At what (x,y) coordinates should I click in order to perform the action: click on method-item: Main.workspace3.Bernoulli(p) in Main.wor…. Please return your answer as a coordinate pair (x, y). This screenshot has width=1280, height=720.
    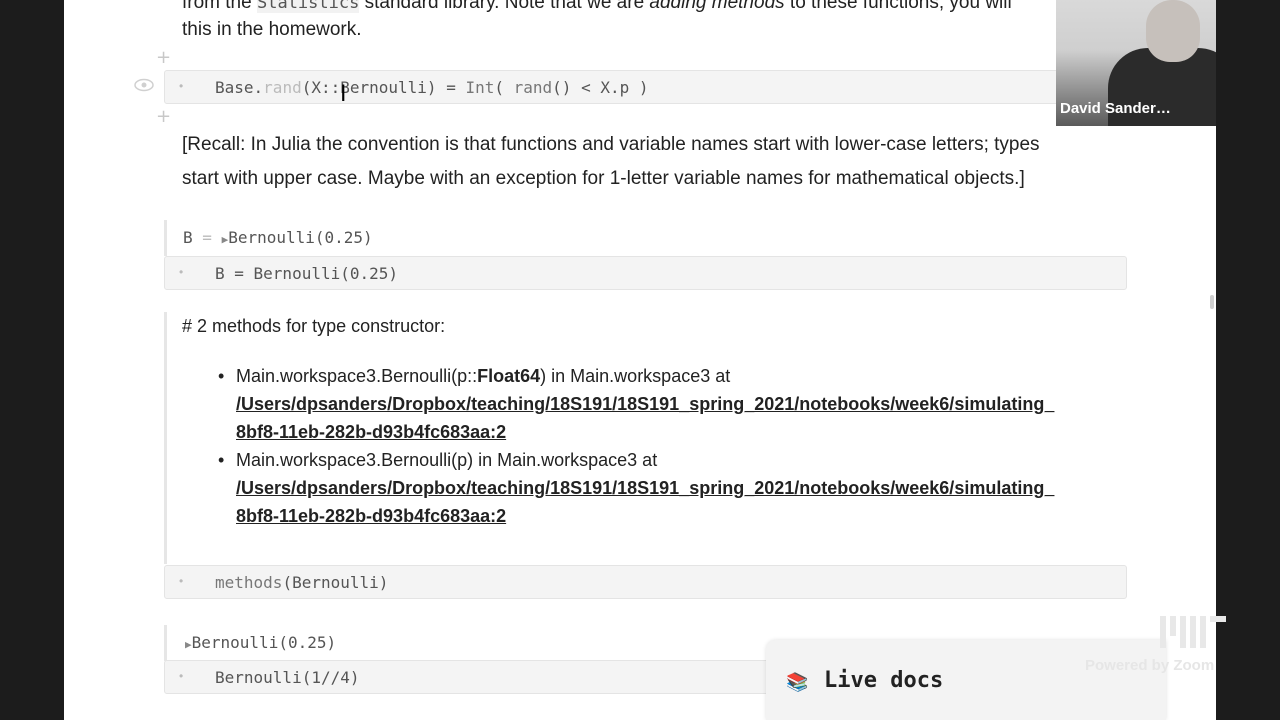
    Looking at the image, I should click on (667, 488).